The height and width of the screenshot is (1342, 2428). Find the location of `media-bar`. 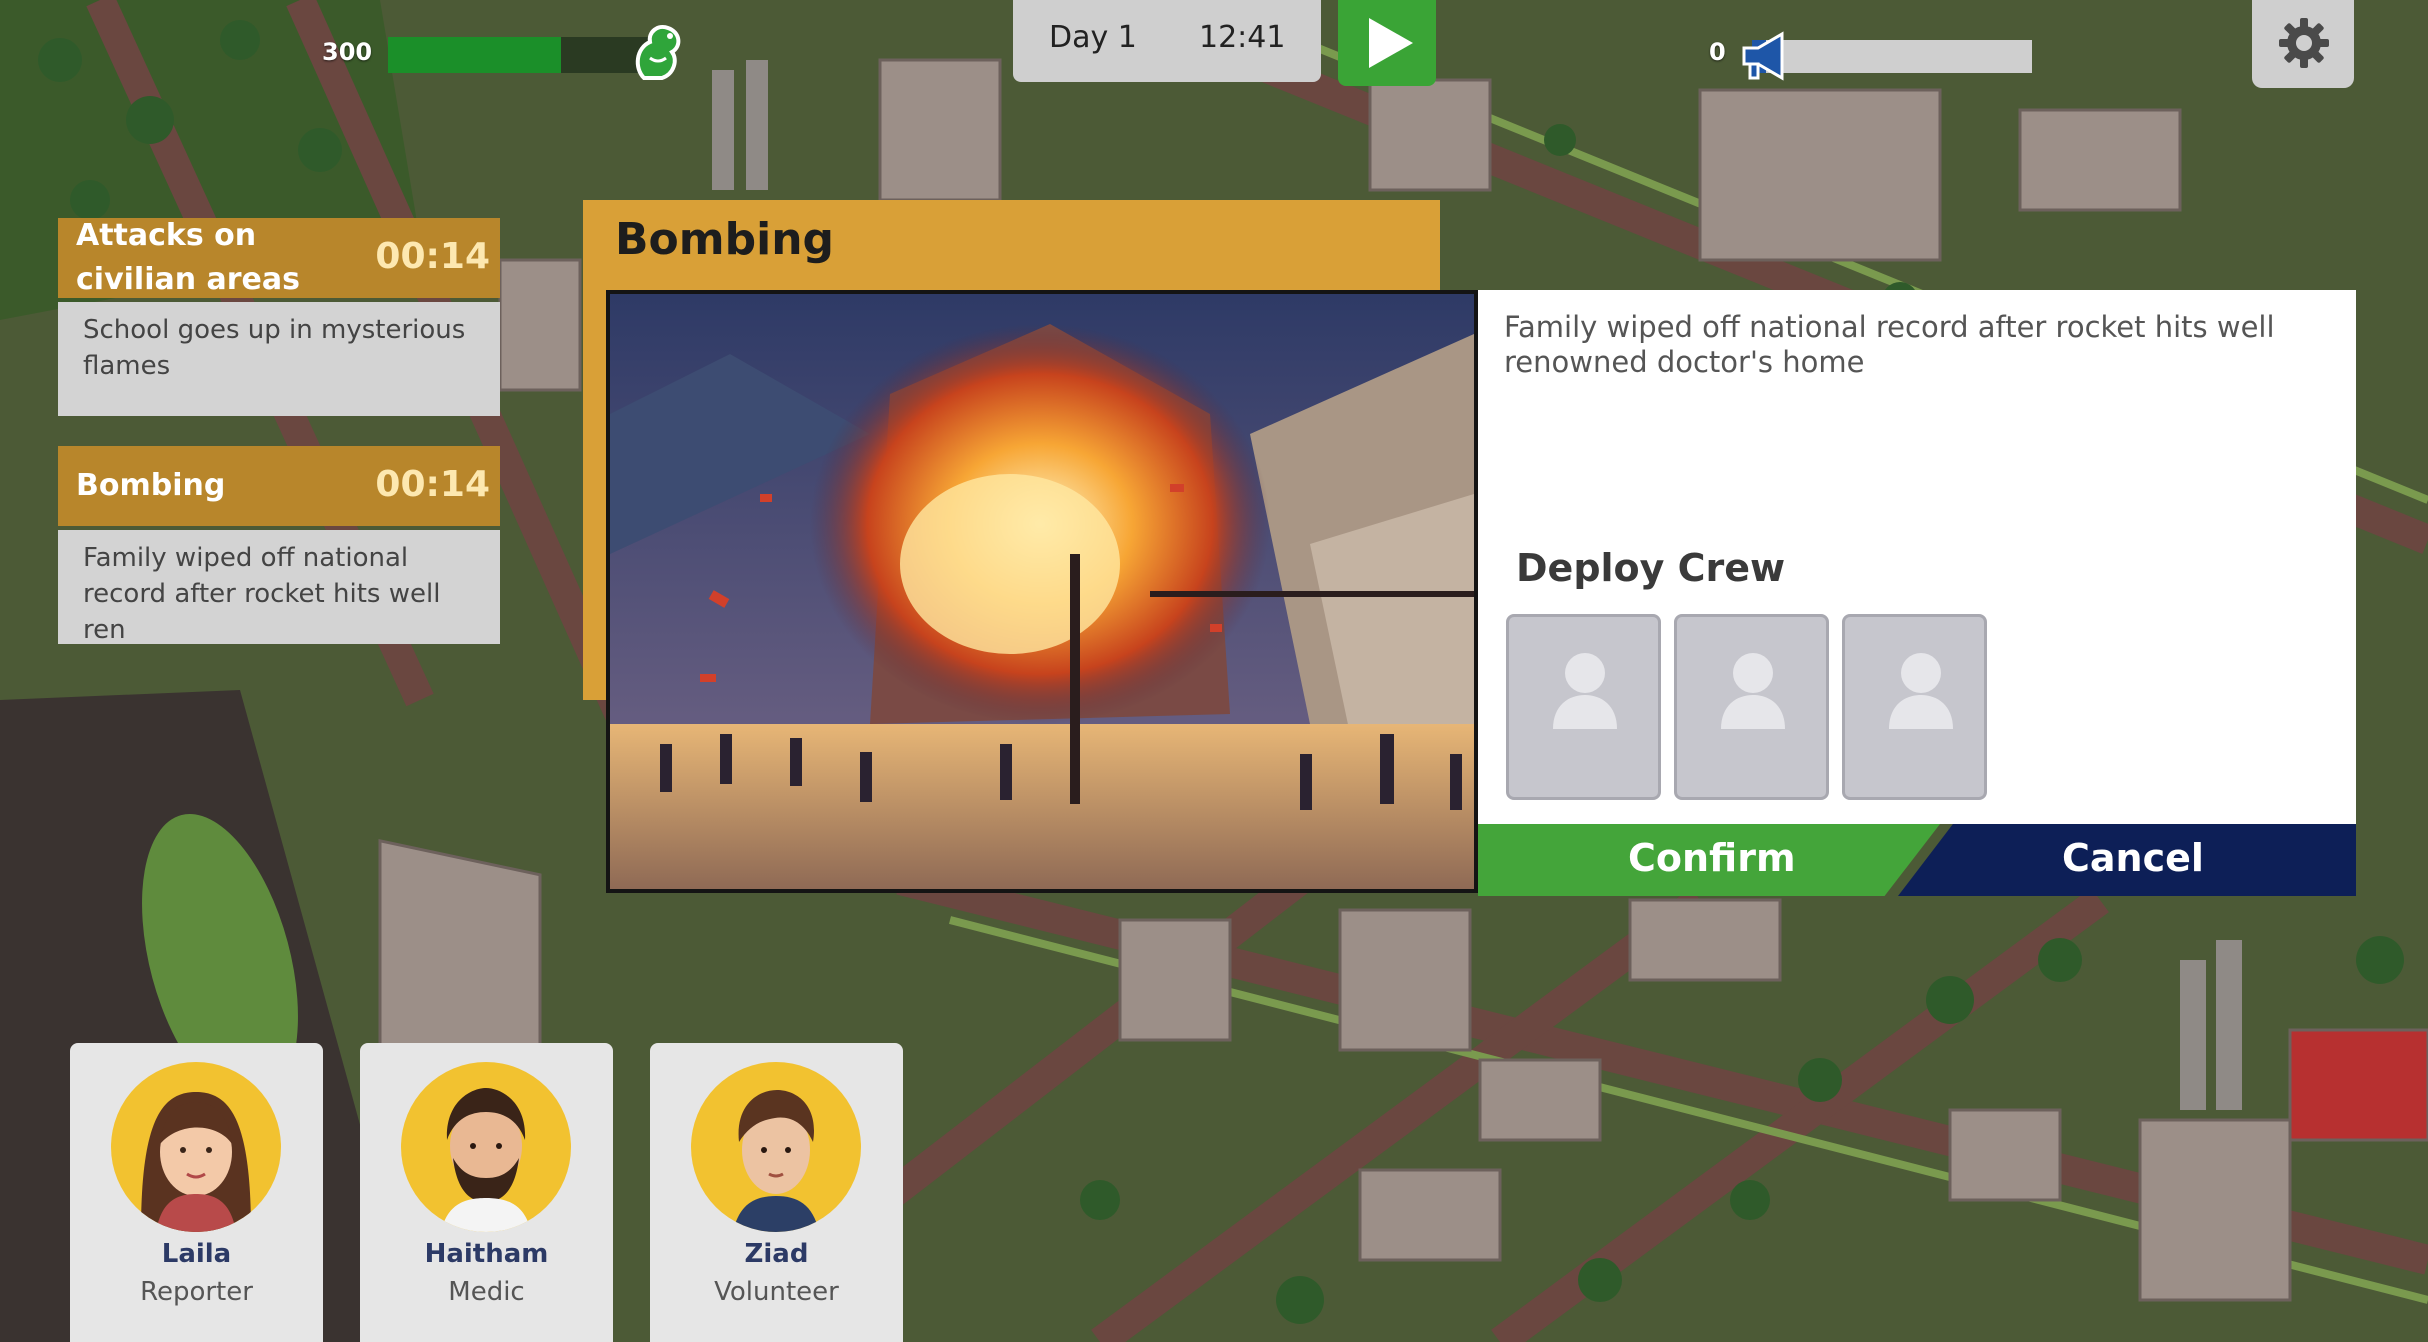

media-bar is located at coordinates (1892, 56).